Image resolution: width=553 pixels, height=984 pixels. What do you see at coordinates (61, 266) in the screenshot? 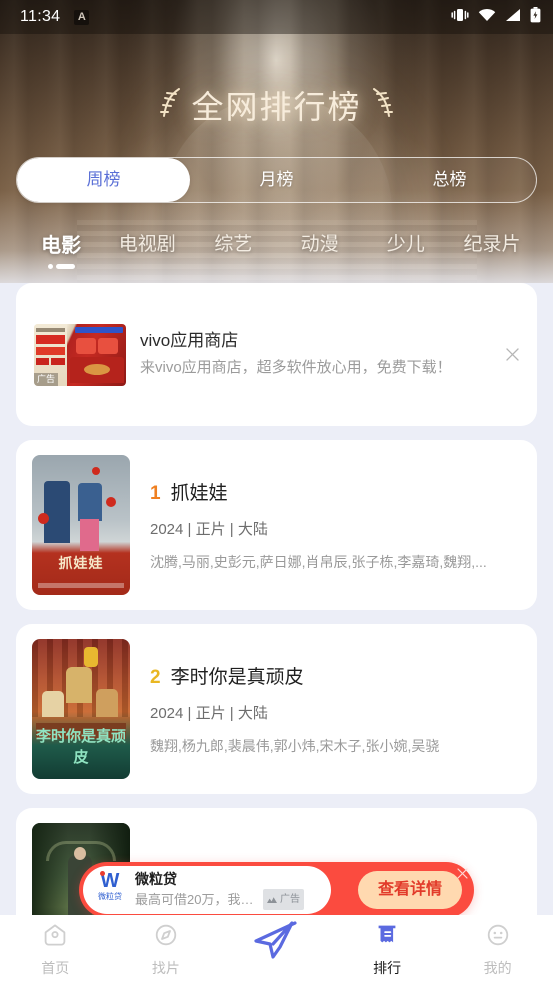
I see `active-tab-indicator` at bounding box center [61, 266].